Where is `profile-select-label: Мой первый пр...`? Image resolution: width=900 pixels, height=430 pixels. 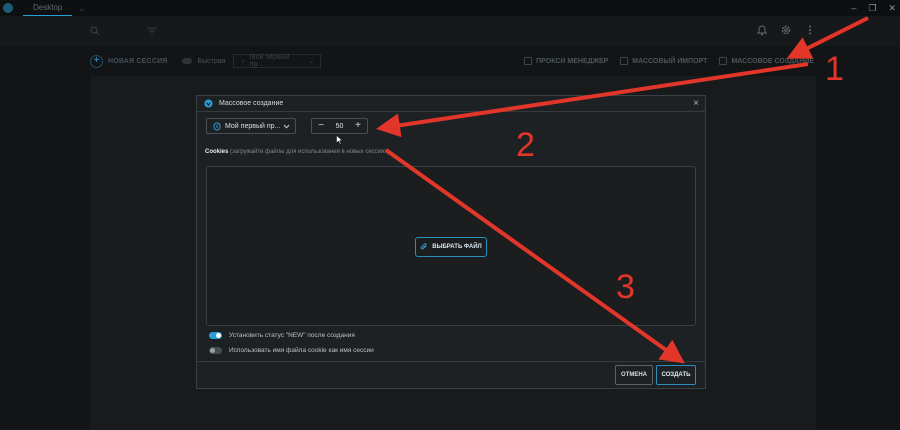
profile-select-label: Мой первый пр... is located at coordinates (269, 61).